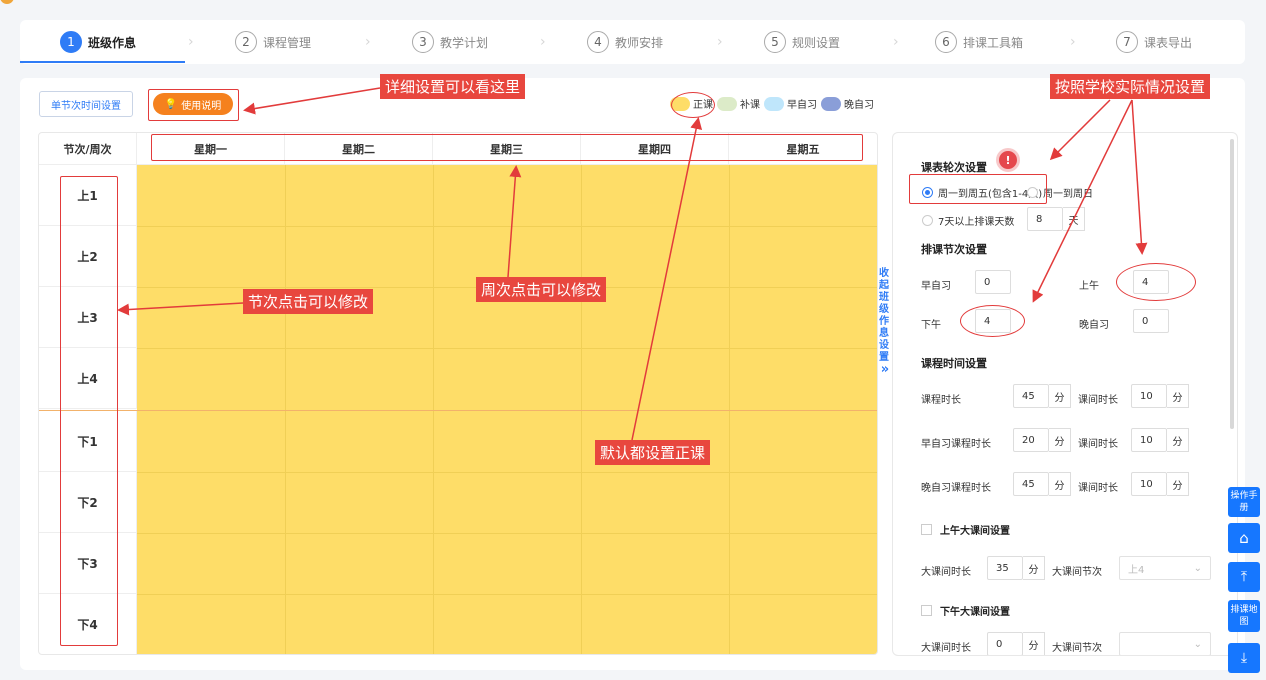  I want to click on legend-swatch, so click(831, 103).